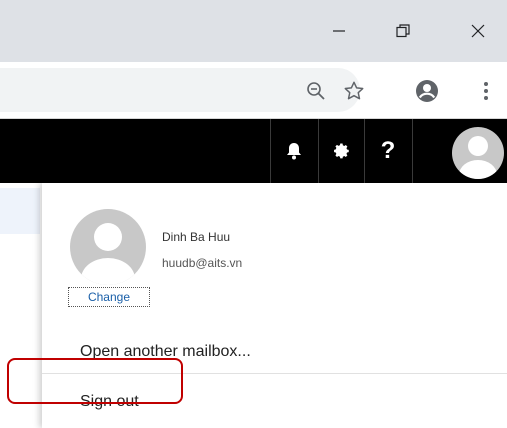  I want to click on settings-button, so click(342, 151).